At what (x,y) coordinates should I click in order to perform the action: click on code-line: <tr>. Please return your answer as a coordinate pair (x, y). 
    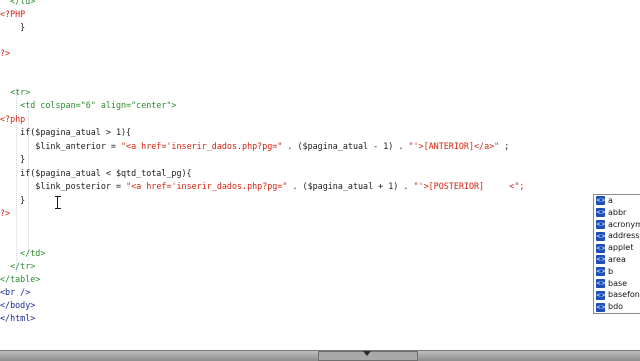
    Looking at the image, I should click on (15, 92).